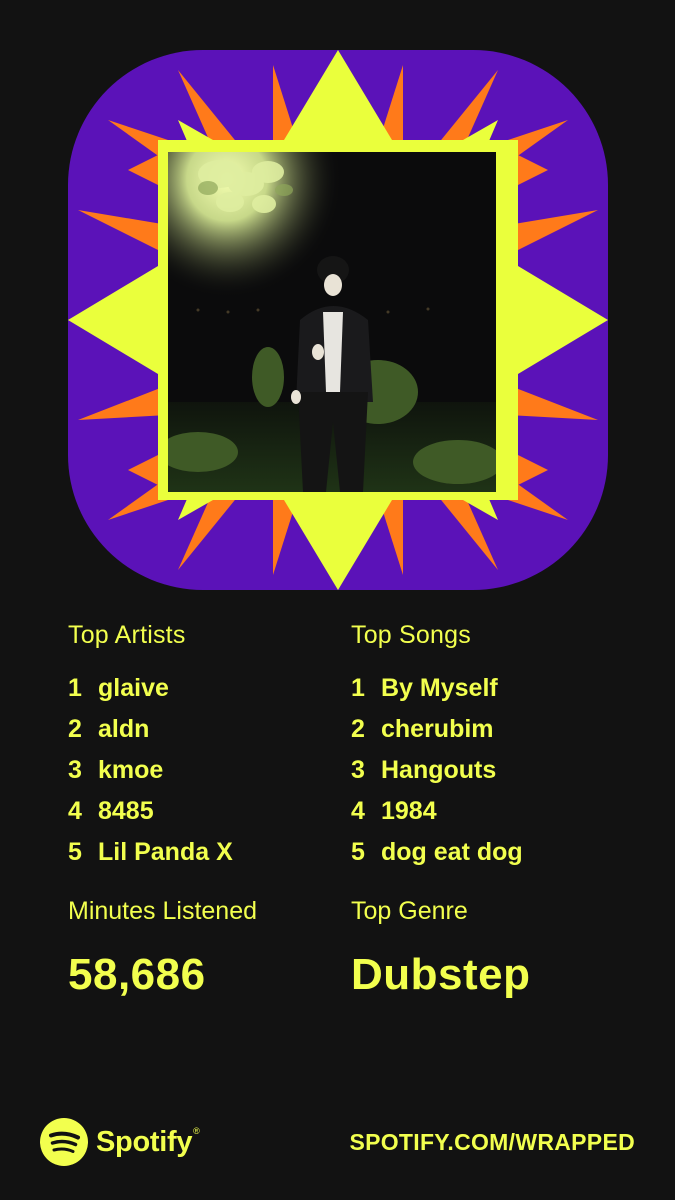 This screenshot has width=675, height=1200. I want to click on artist-name: Lil Panda X, so click(165, 852).